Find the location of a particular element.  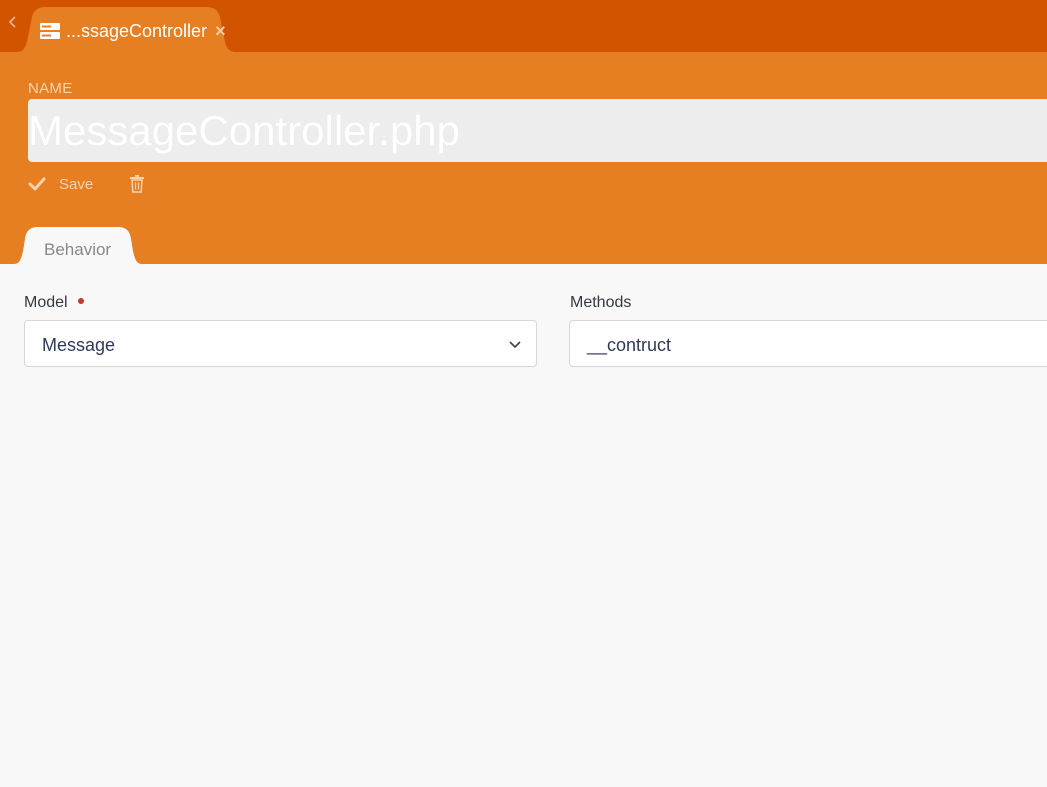

methods-label: Methods is located at coordinates (601, 302).